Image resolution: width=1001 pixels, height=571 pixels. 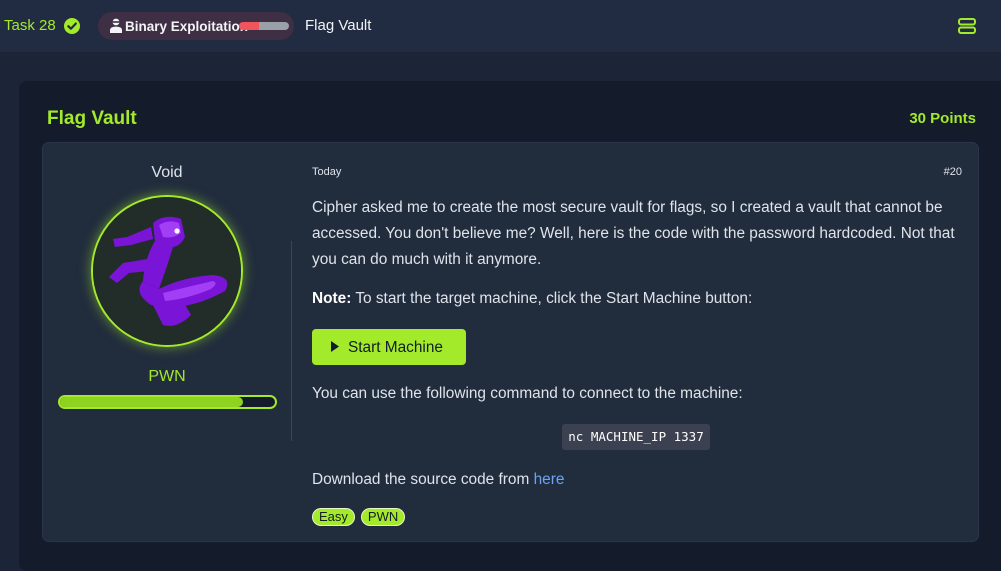 I want to click on play-icon, so click(x=335, y=346).